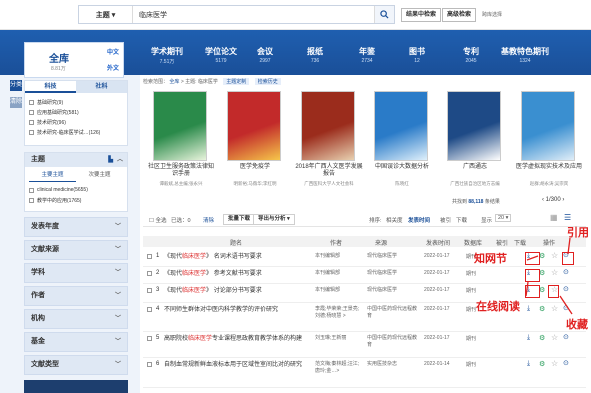  What do you see at coordinates (110, 160) in the screenshot?
I see `chart-icon: ▙` at bounding box center [110, 160].